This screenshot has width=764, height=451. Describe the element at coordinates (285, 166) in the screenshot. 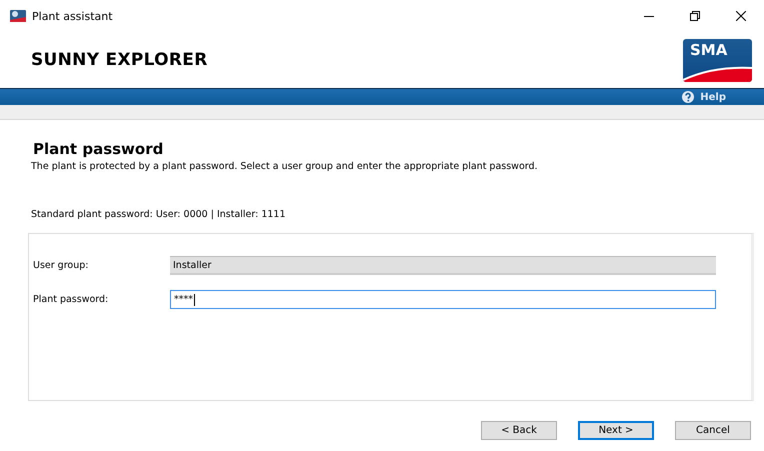

I see `page-description: The plant is protected by a plant password. Select a user group and enter the appropriate plant password.` at that location.